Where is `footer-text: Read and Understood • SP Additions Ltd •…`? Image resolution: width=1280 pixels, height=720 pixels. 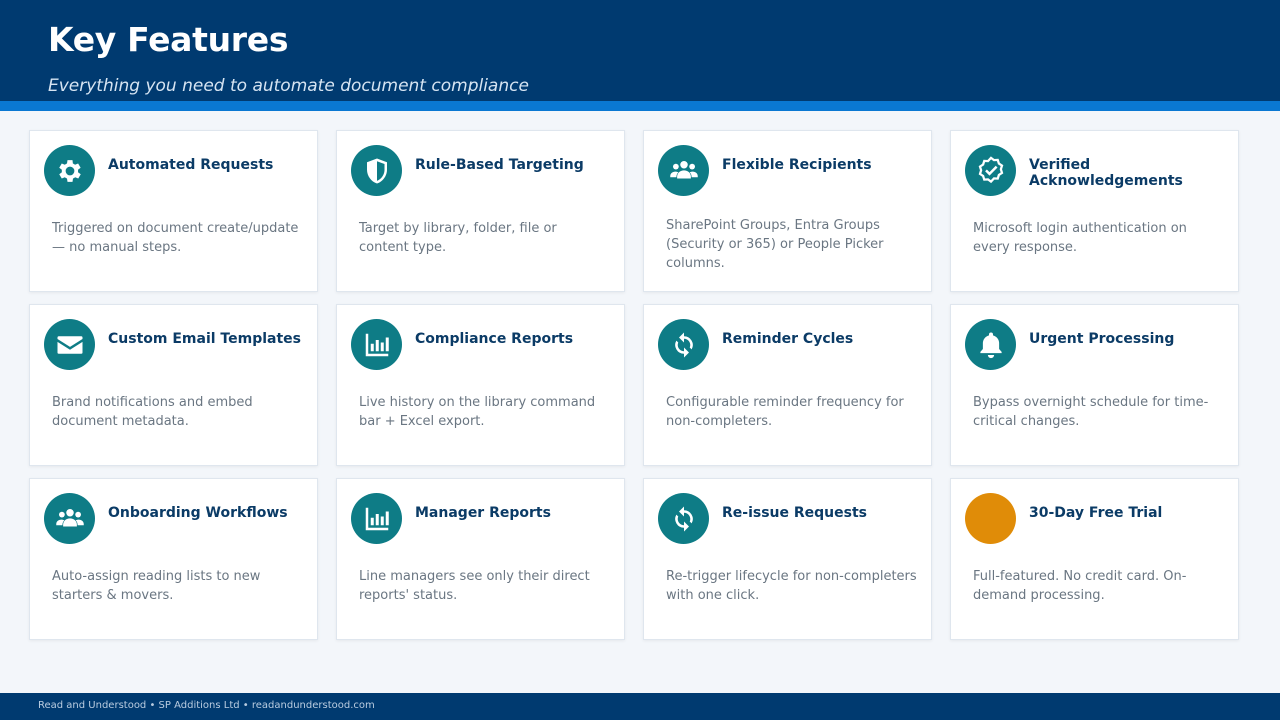
footer-text: Read and Understood • SP Additions Ltd •… is located at coordinates (206, 705).